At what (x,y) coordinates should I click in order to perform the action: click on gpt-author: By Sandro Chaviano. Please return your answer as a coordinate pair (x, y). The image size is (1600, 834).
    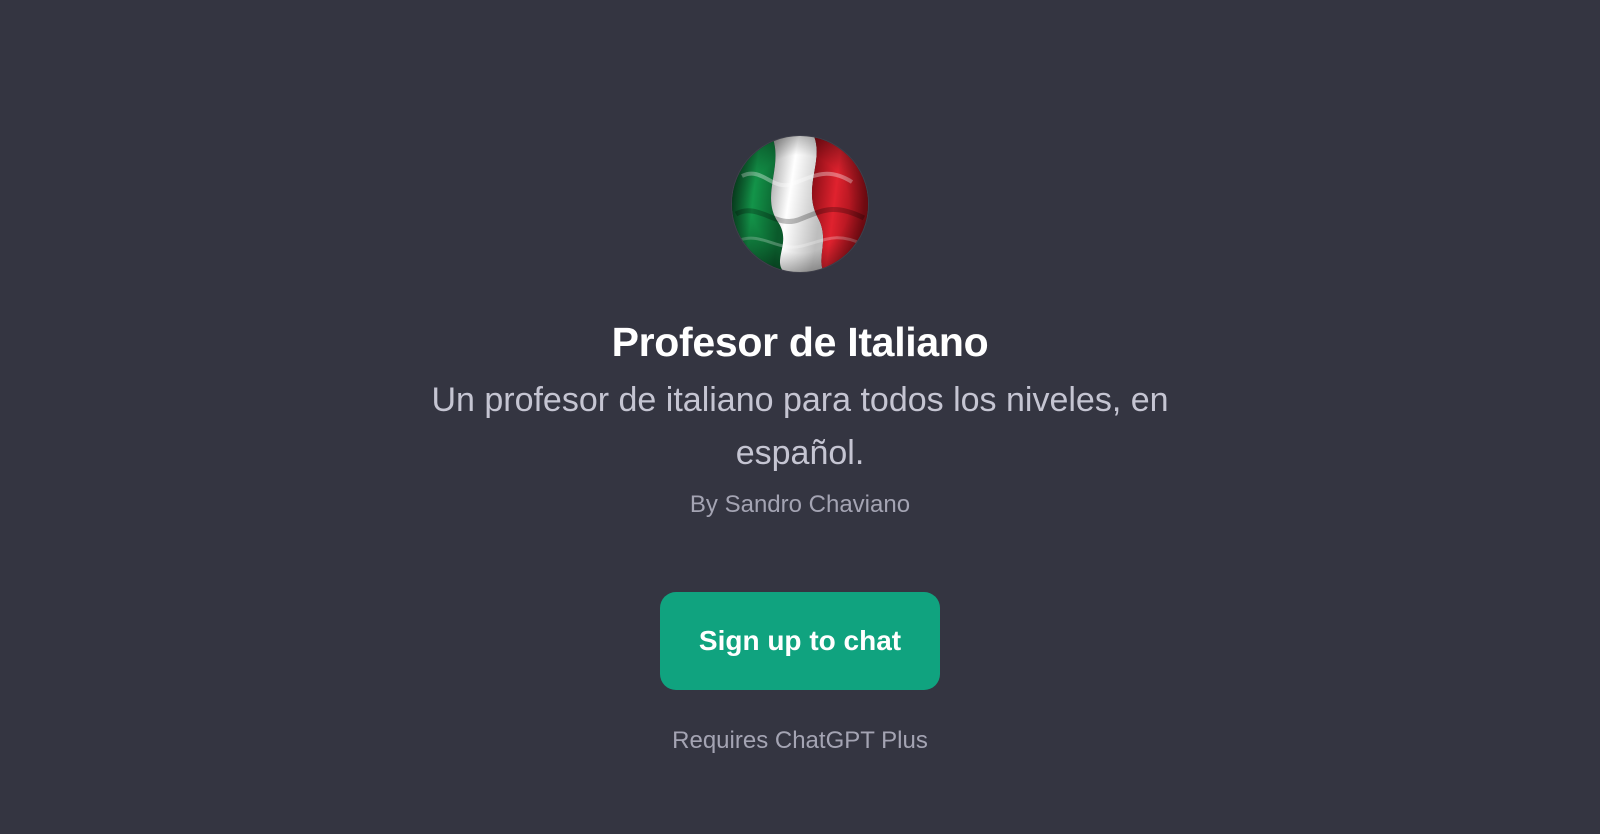
    Looking at the image, I should click on (800, 504).